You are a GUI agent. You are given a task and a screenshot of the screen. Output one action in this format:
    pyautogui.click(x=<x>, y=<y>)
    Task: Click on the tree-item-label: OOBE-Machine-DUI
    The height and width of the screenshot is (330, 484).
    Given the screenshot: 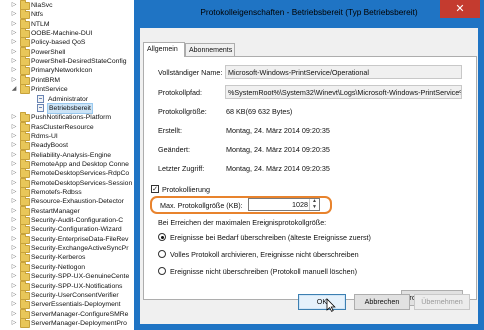 What is the action you would take?
    pyautogui.click(x=62, y=34)
    